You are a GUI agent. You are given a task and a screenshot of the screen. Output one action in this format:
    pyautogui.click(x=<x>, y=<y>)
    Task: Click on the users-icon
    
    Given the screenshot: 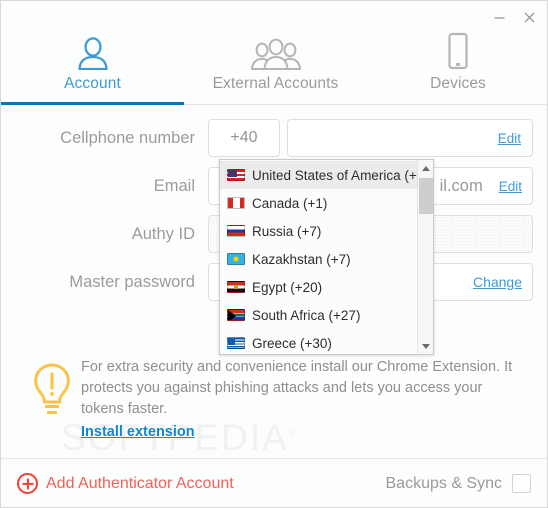 What is the action you would take?
    pyautogui.click(x=276, y=49)
    